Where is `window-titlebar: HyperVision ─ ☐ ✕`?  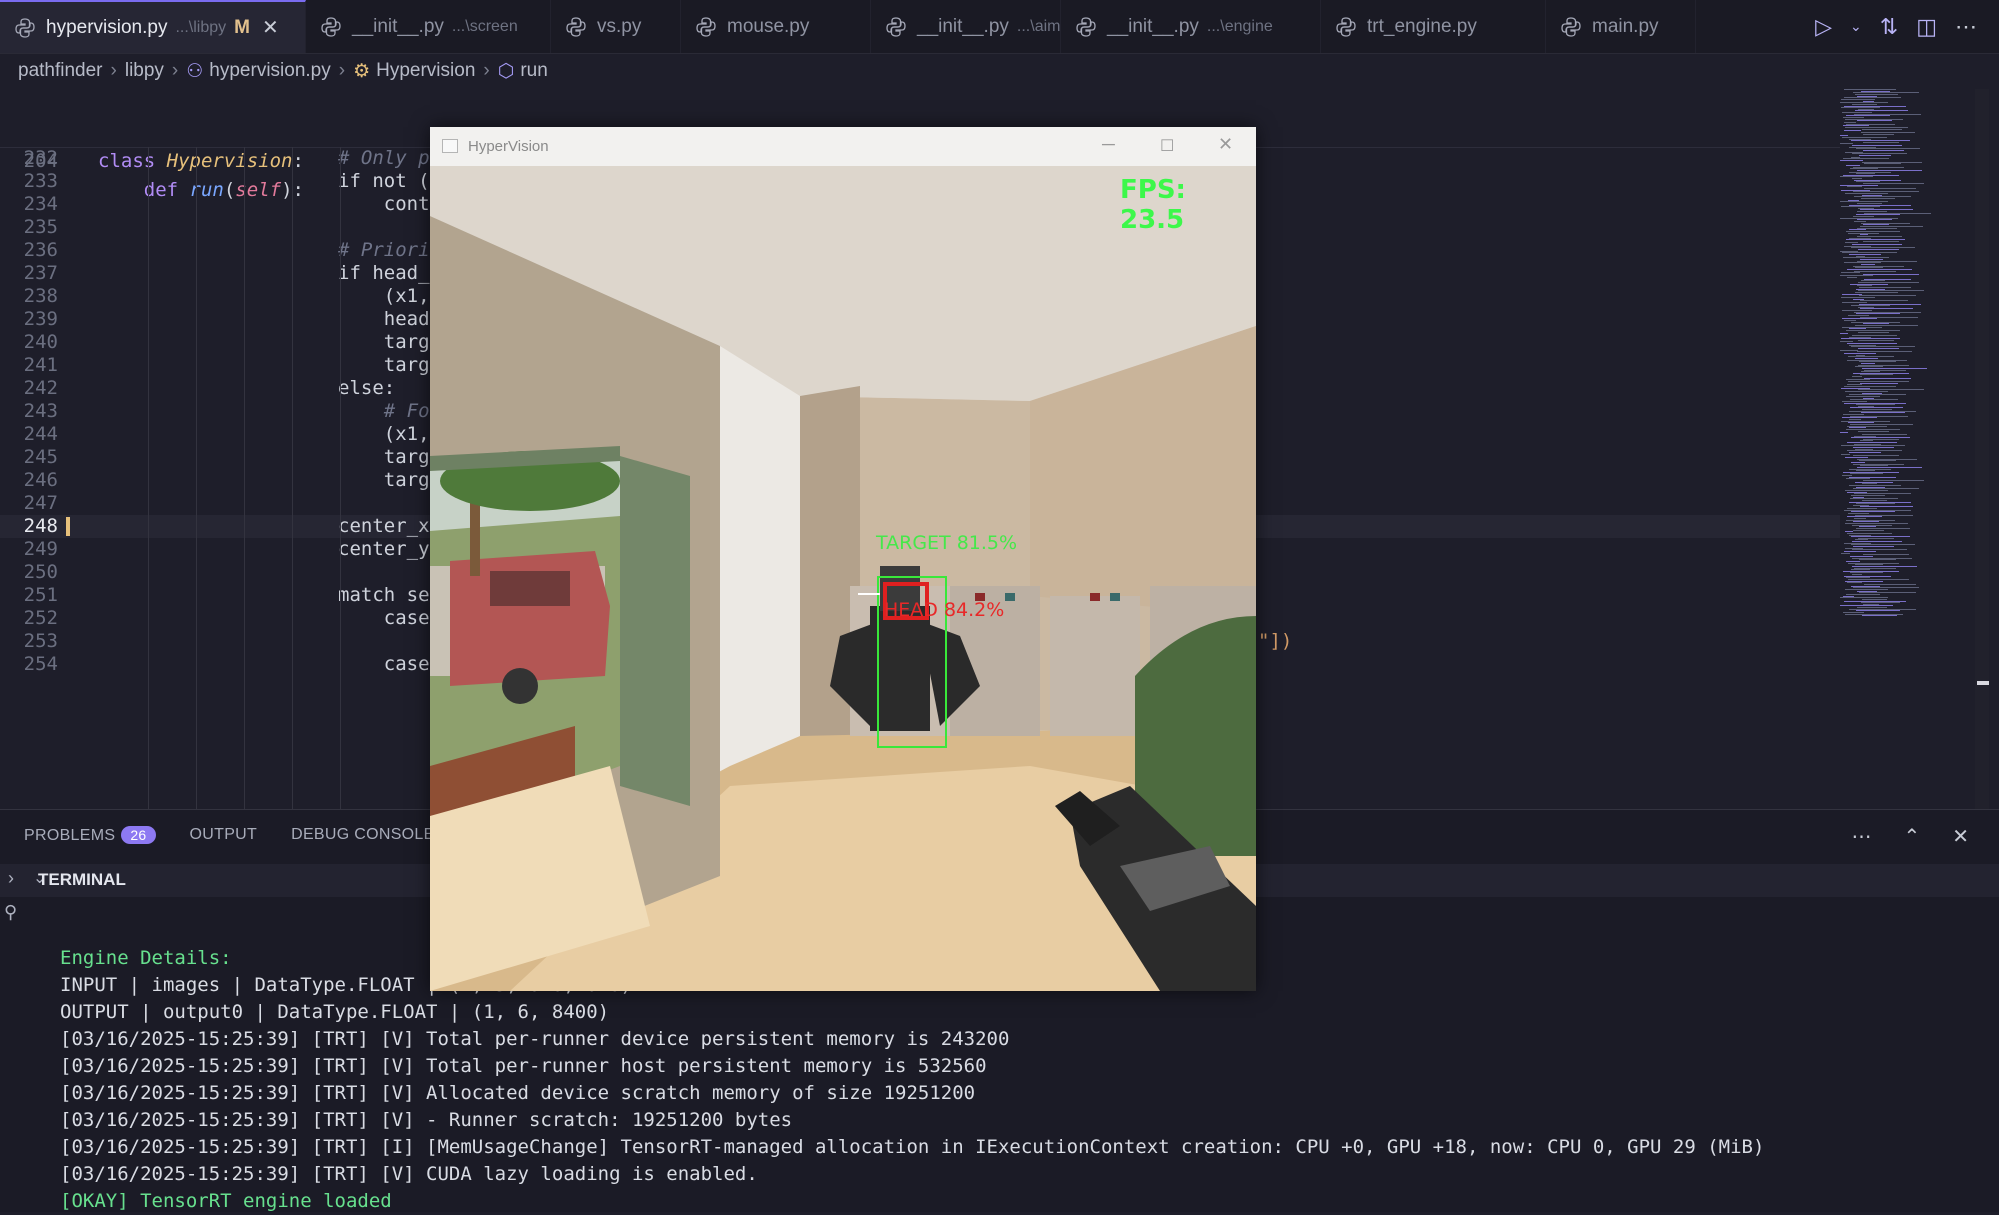 window-titlebar: HyperVision ─ ☐ ✕ is located at coordinates (843, 146).